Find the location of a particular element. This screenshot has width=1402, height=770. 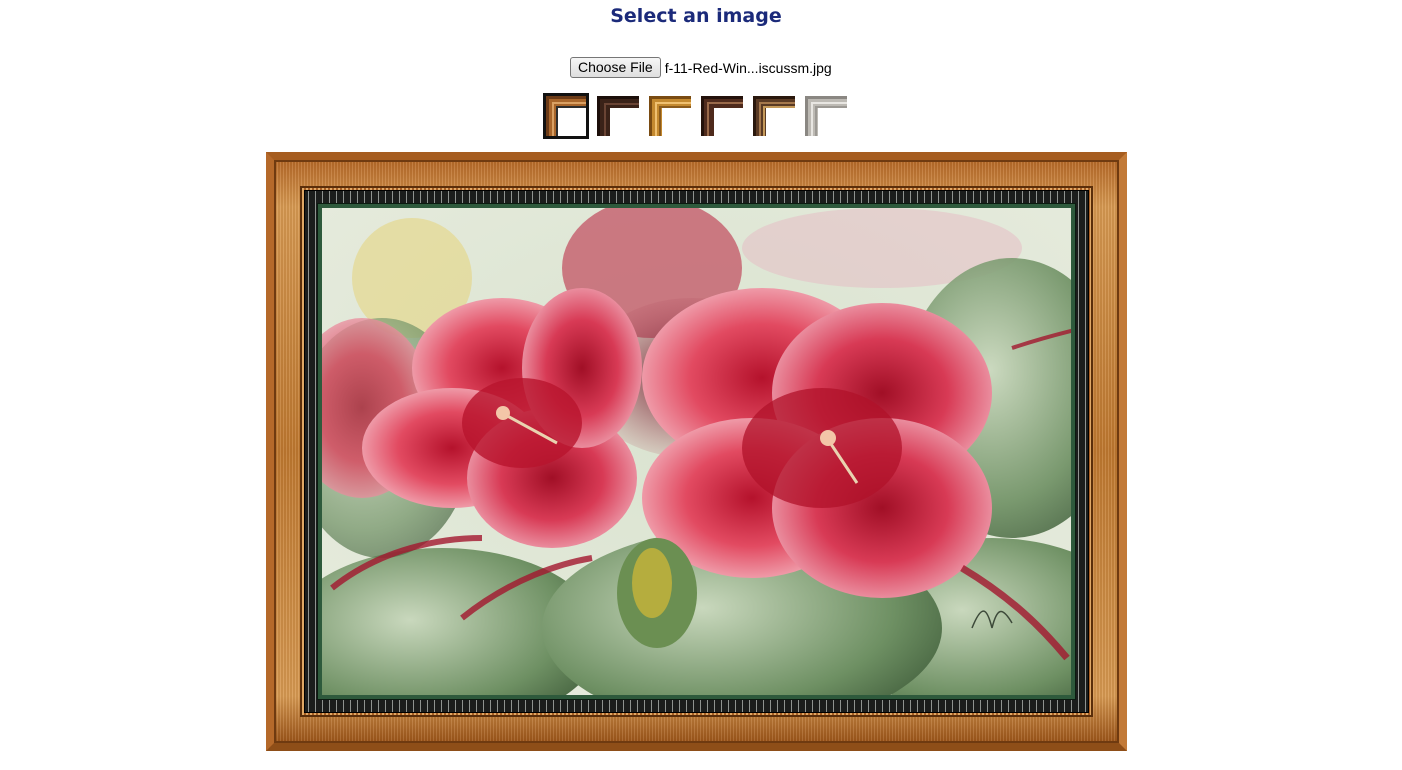

right-hibiscus is located at coordinates (817, 443).